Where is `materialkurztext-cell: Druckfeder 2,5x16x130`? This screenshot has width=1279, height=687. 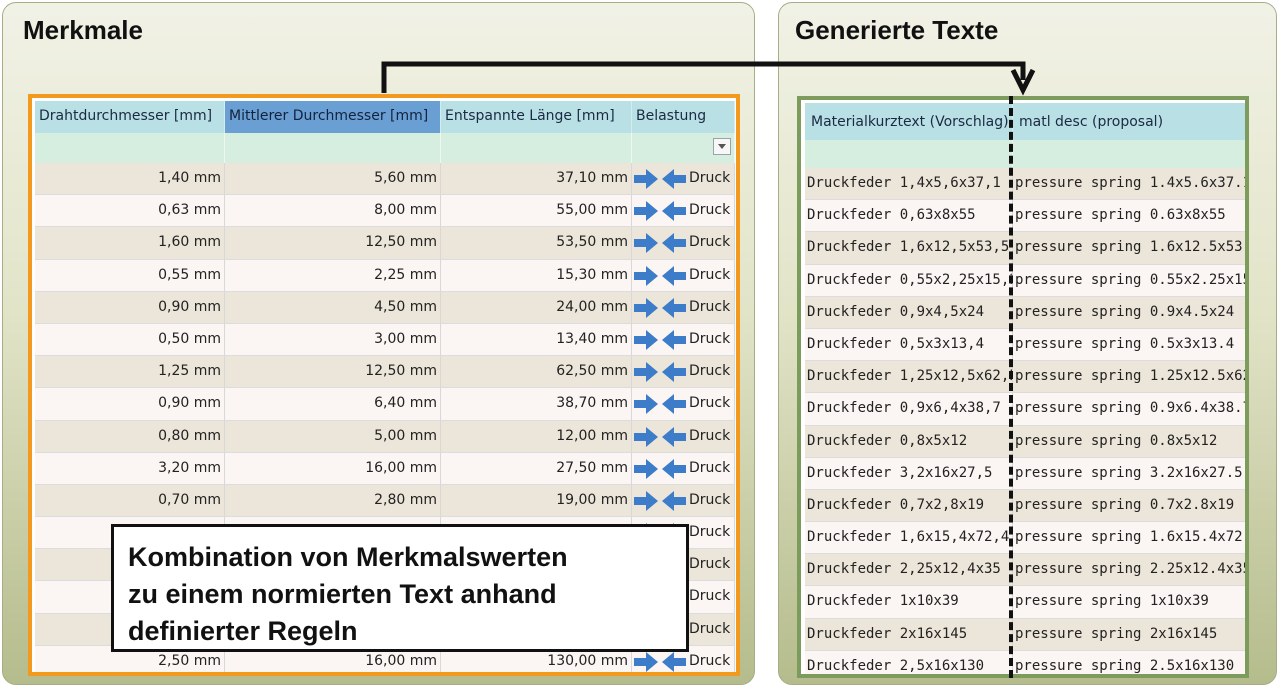
materialkurztext-cell: Druckfeder 2,5x16x130 is located at coordinates (909, 662).